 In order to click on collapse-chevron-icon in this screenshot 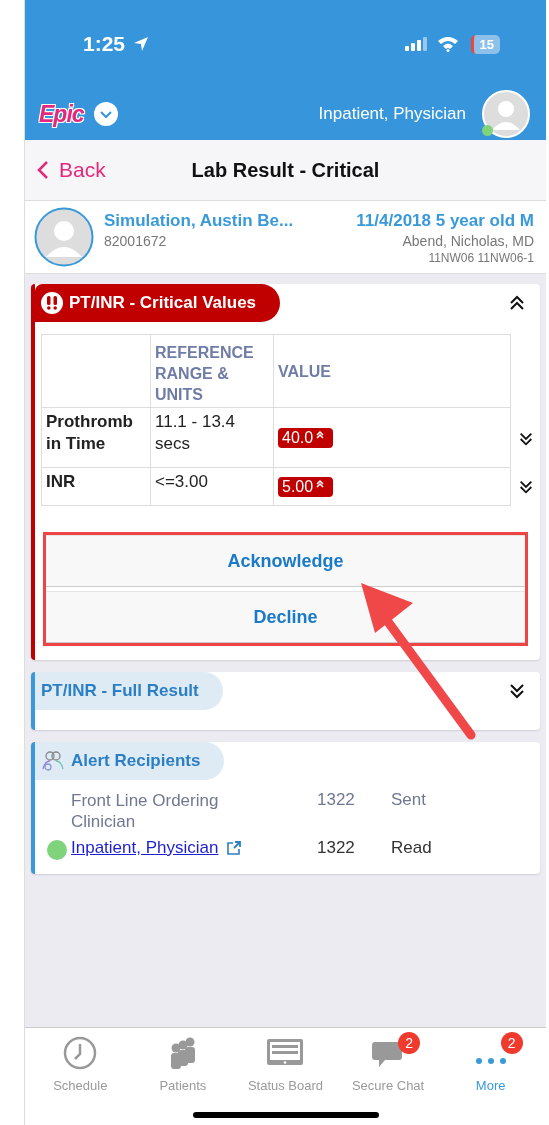, I will do `click(517, 303)`.